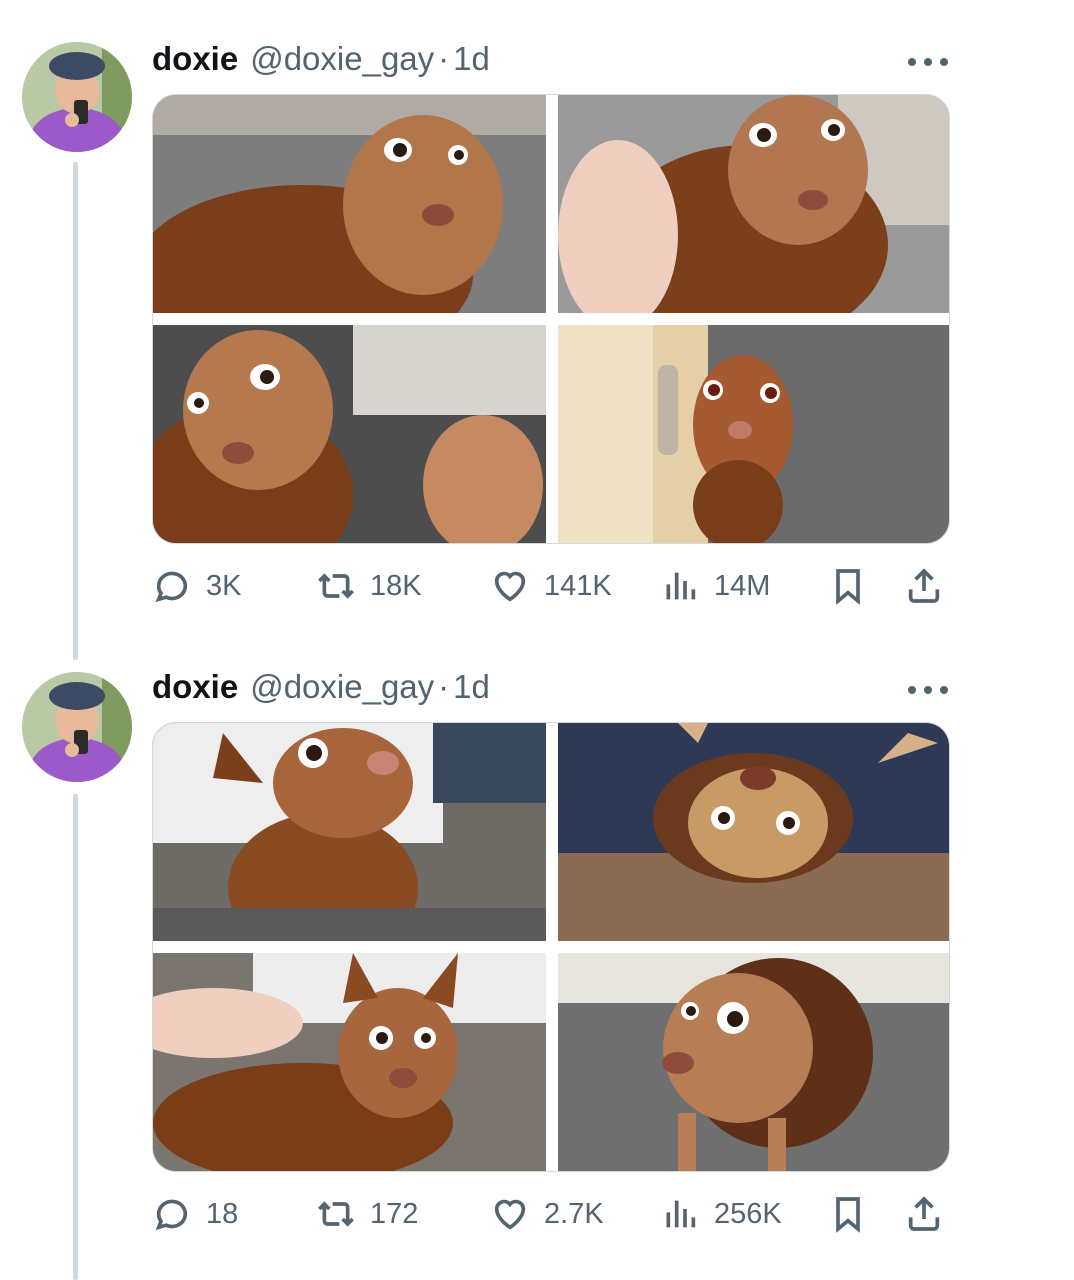 The height and width of the screenshot is (1280, 1074). I want to click on view-count: 256K, so click(748, 1213).